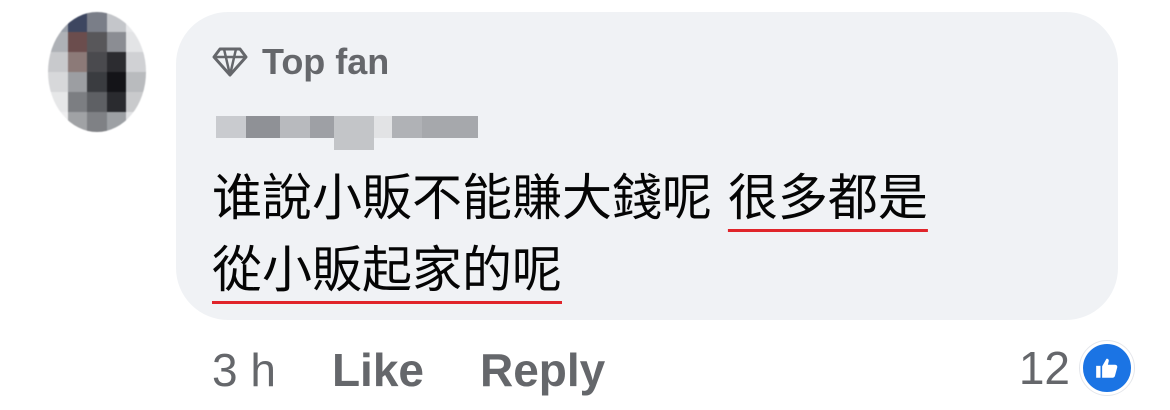 Image resolution: width=1170 pixels, height=410 pixels. What do you see at coordinates (244, 370) in the screenshot?
I see `timestamp: 3 h` at bounding box center [244, 370].